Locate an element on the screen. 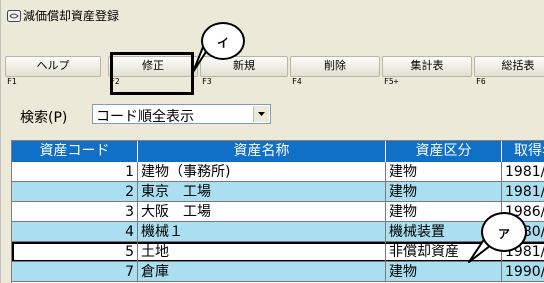 The width and height of the screenshot is (544, 283). column-header-acquired: 取得年 is located at coordinates (523, 151).